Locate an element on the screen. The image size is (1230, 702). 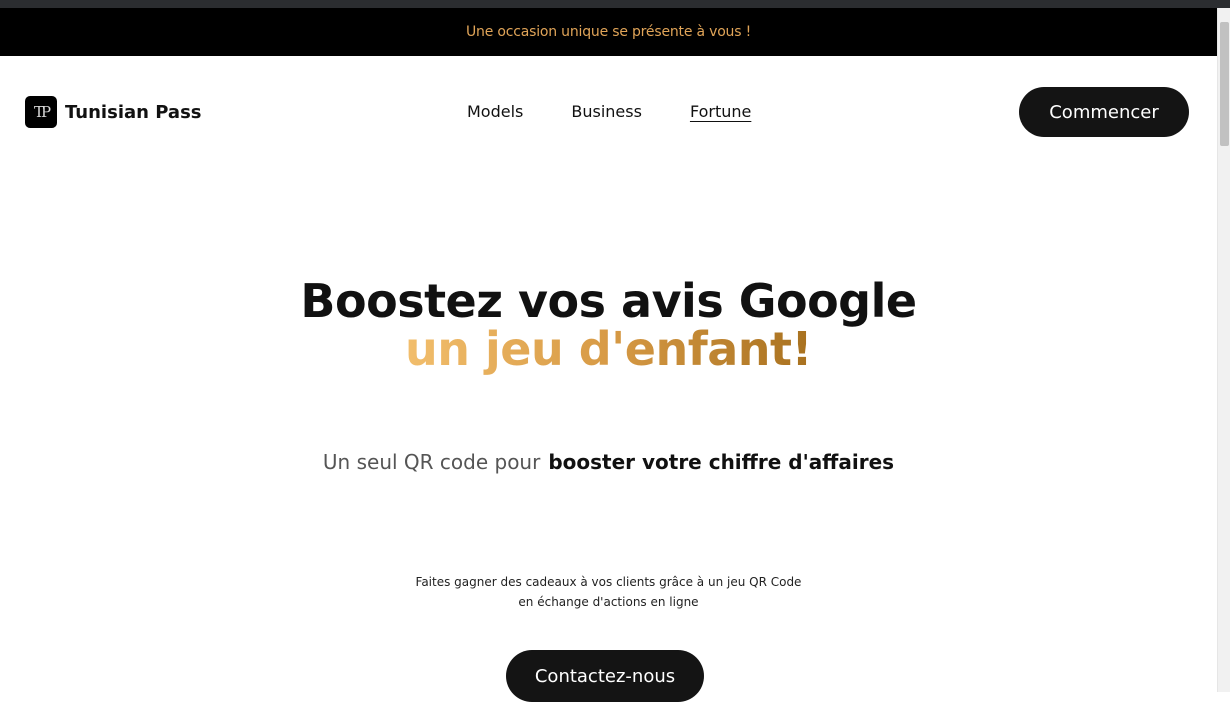
nav-link-fortune: Fortune is located at coordinates (720, 111).